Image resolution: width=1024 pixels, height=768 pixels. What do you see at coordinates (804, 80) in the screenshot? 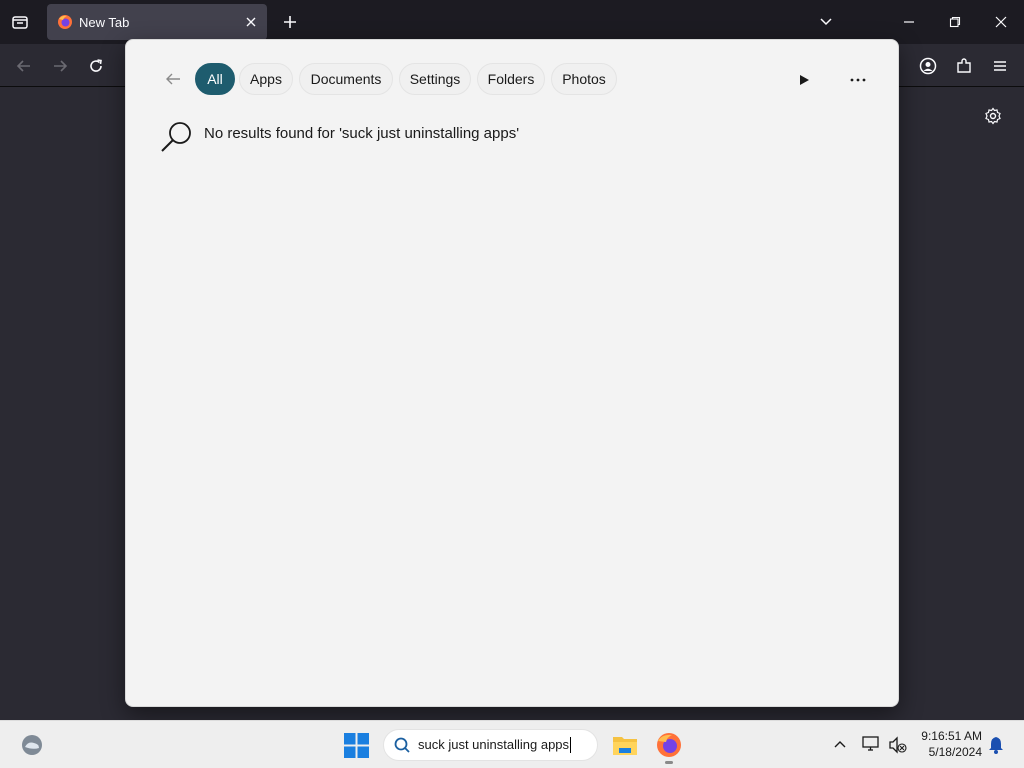
I see `play-icon` at bounding box center [804, 80].